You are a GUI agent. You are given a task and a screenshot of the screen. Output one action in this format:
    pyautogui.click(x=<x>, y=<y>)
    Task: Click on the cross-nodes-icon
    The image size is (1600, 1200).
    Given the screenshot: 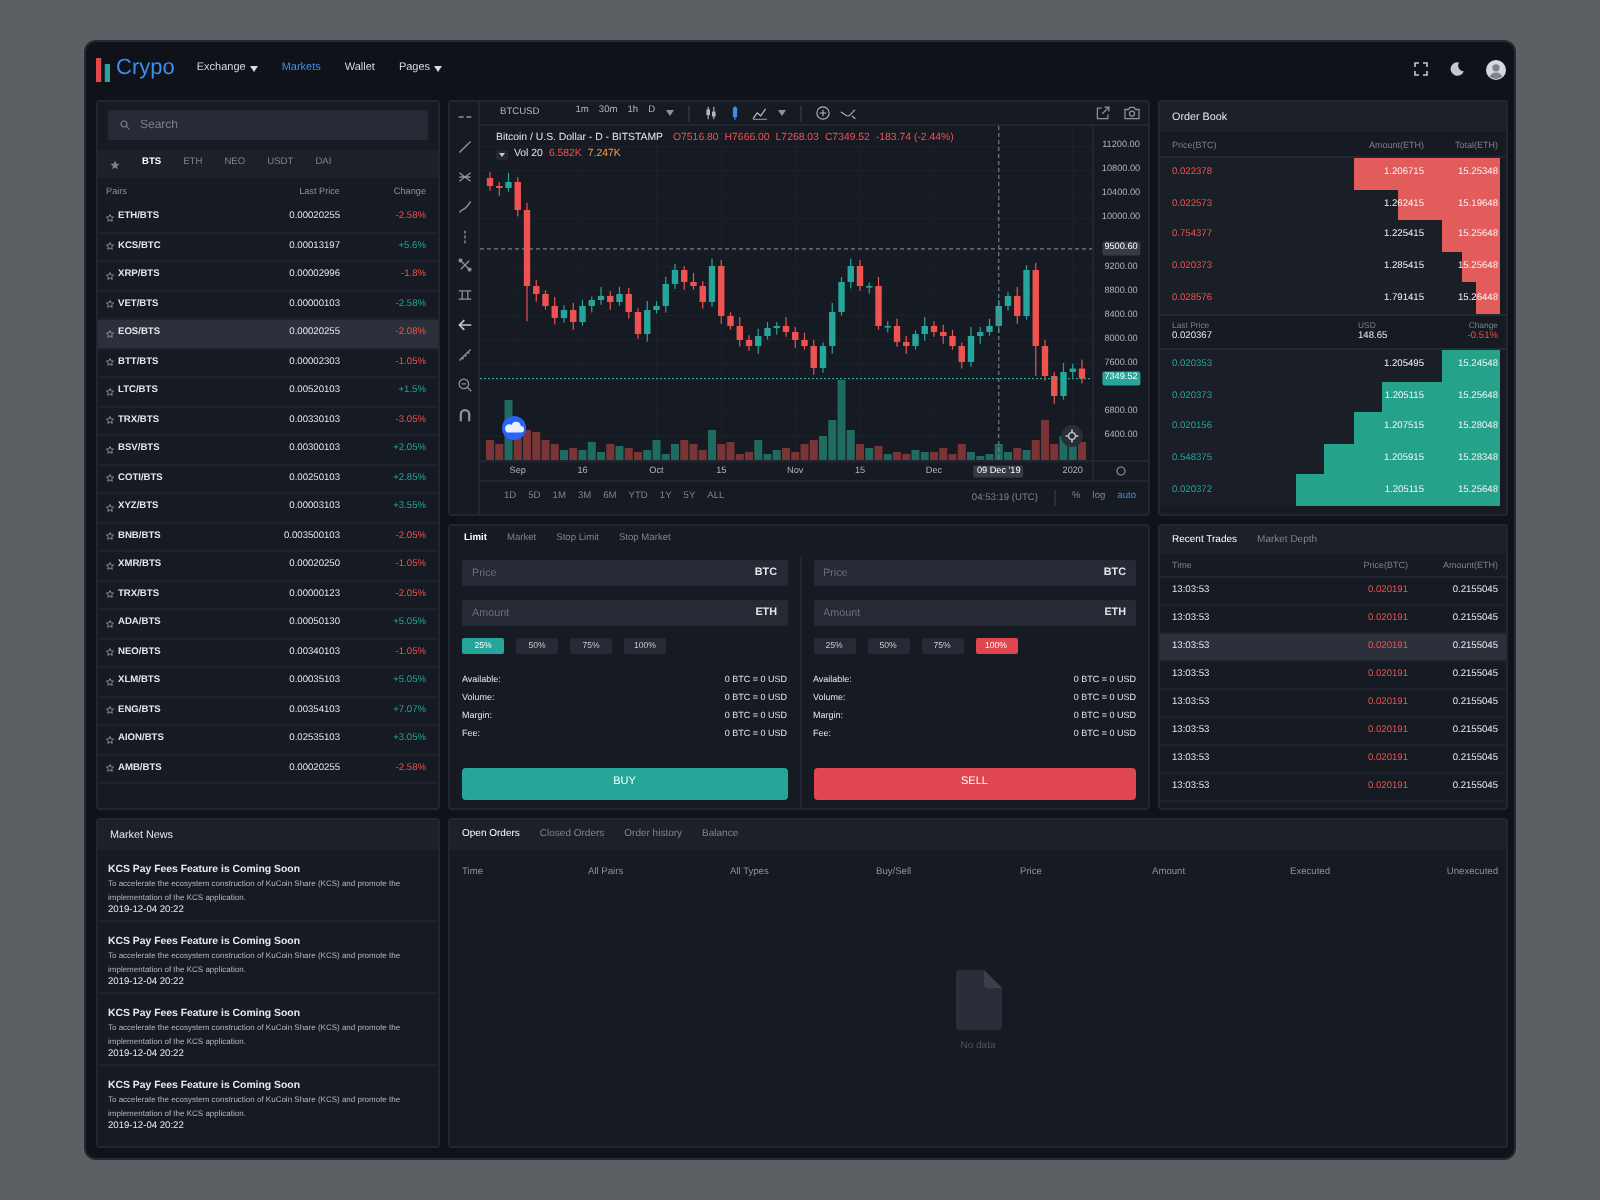 What is the action you would take?
    pyautogui.click(x=464, y=265)
    